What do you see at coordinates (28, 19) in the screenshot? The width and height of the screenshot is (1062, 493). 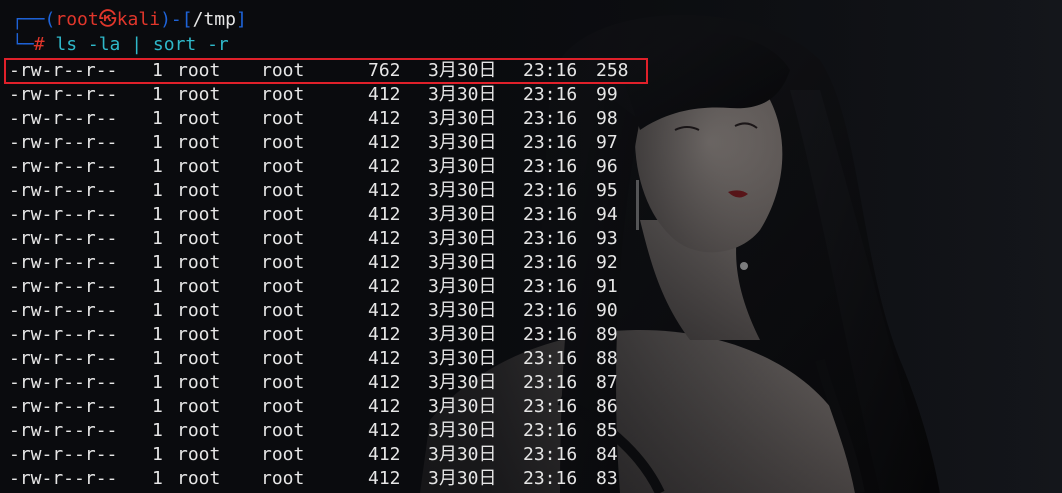 I see `prompt-corner-top: ┌──` at bounding box center [28, 19].